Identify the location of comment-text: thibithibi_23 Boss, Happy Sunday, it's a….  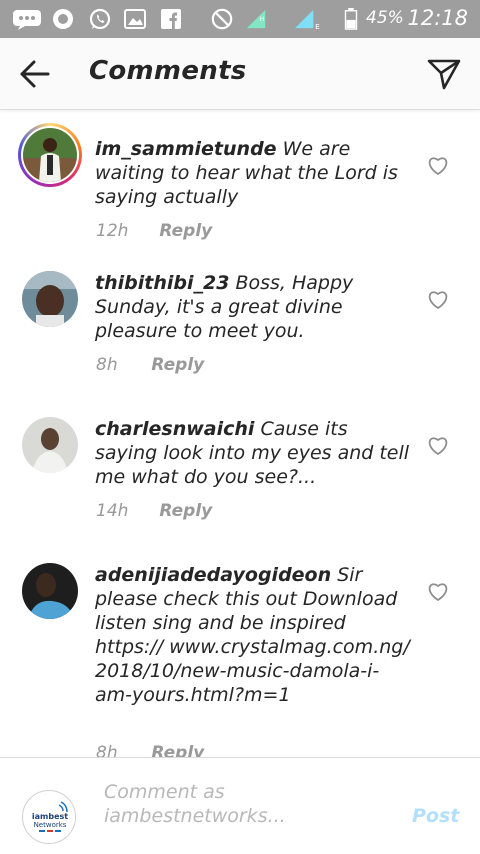
(255, 307).